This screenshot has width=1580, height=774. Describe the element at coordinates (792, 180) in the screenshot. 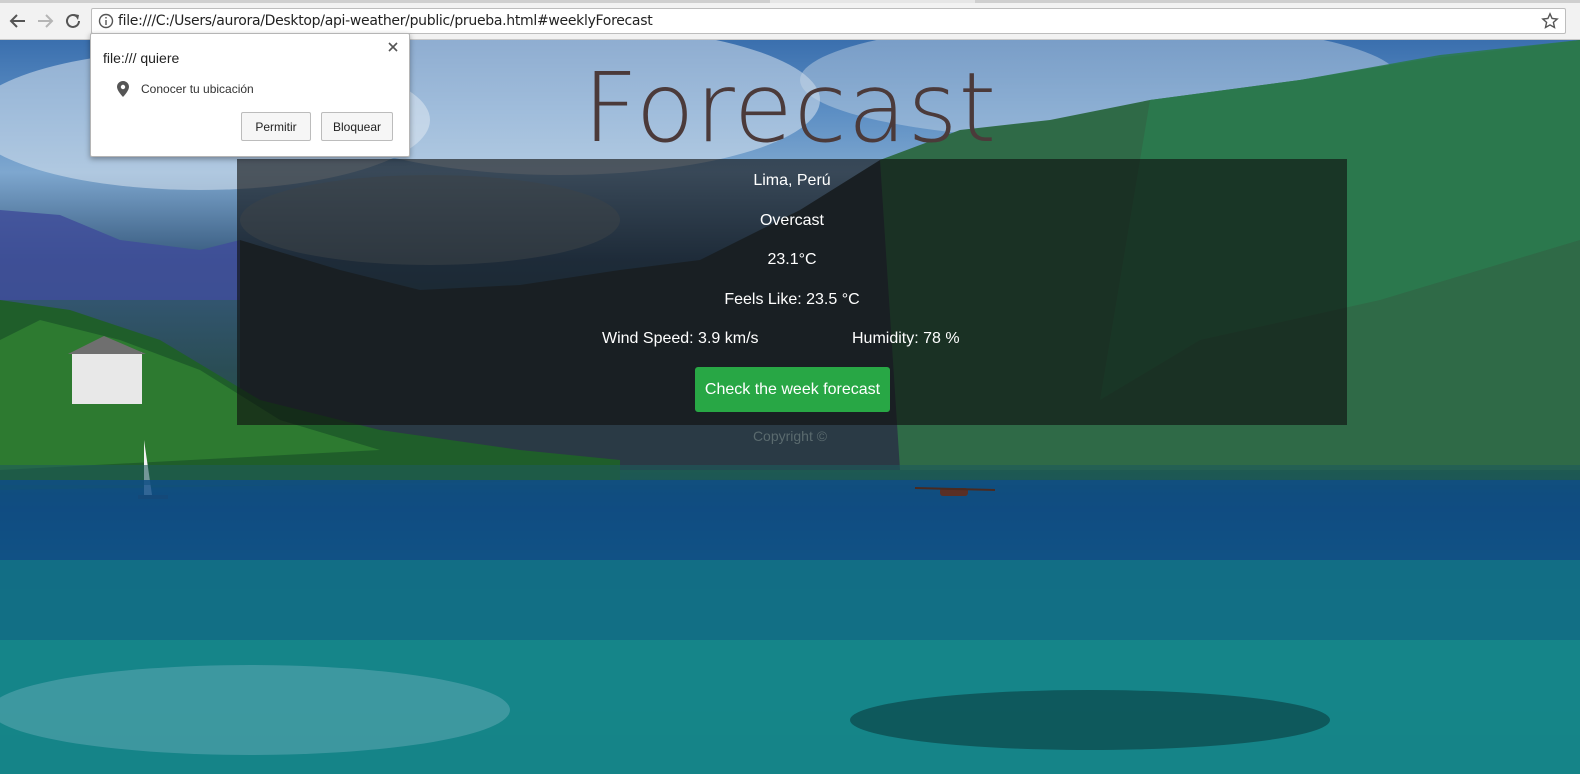

I see `location-text: Lima, Perú` at that location.